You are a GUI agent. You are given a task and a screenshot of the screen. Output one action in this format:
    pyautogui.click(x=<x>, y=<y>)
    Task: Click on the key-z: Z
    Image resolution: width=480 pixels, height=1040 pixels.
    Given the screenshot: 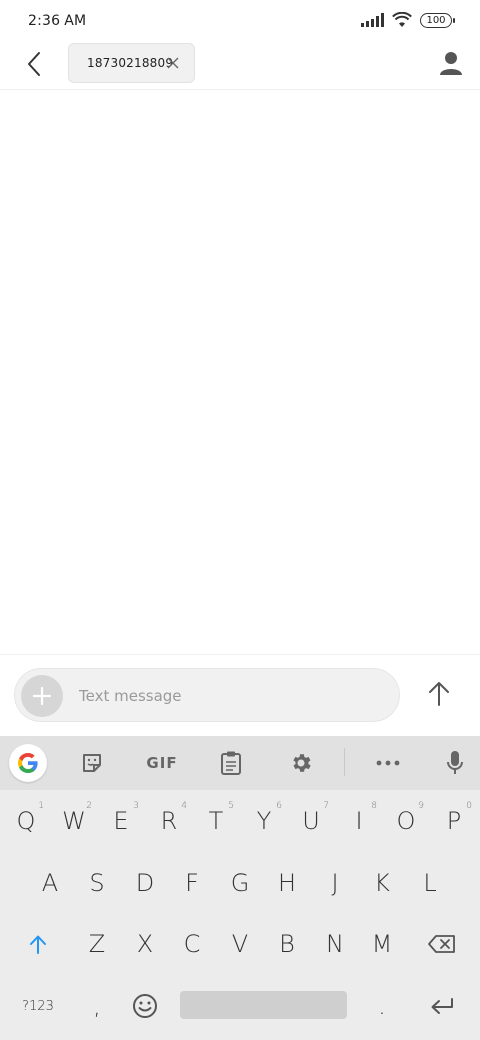 What is the action you would take?
    pyautogui.click(x=97, y=944)
    